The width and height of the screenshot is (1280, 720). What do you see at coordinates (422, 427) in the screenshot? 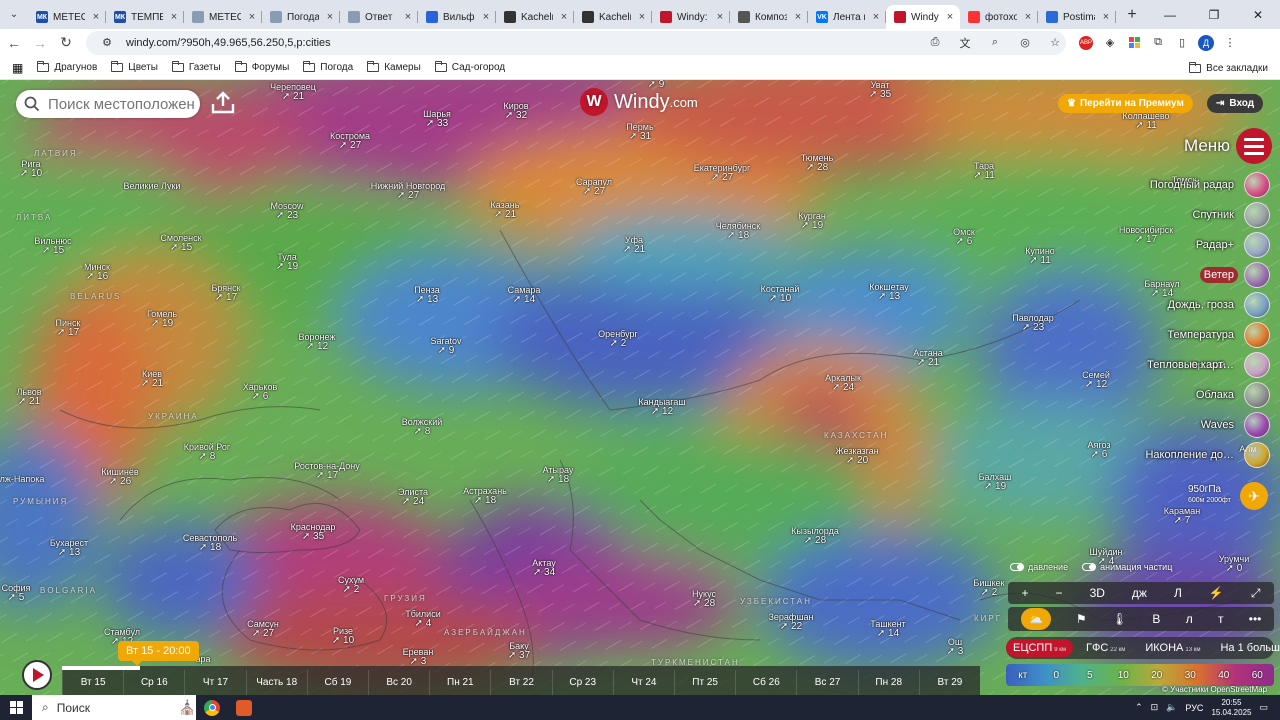
I see `city-label: Волжский ➚ 8` at bounding box center [422, 427].